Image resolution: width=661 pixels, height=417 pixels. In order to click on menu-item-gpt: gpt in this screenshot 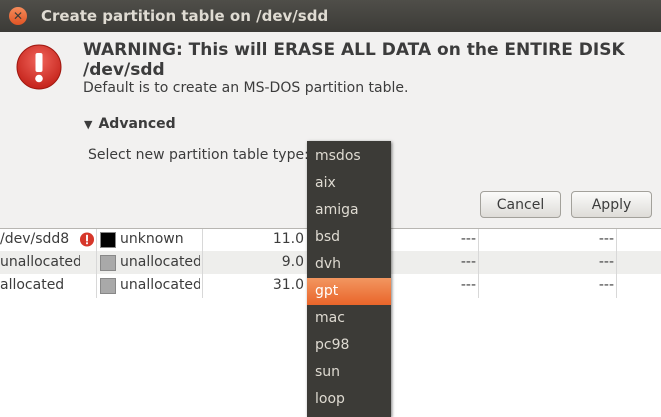, I will do `click(349, 291)`.